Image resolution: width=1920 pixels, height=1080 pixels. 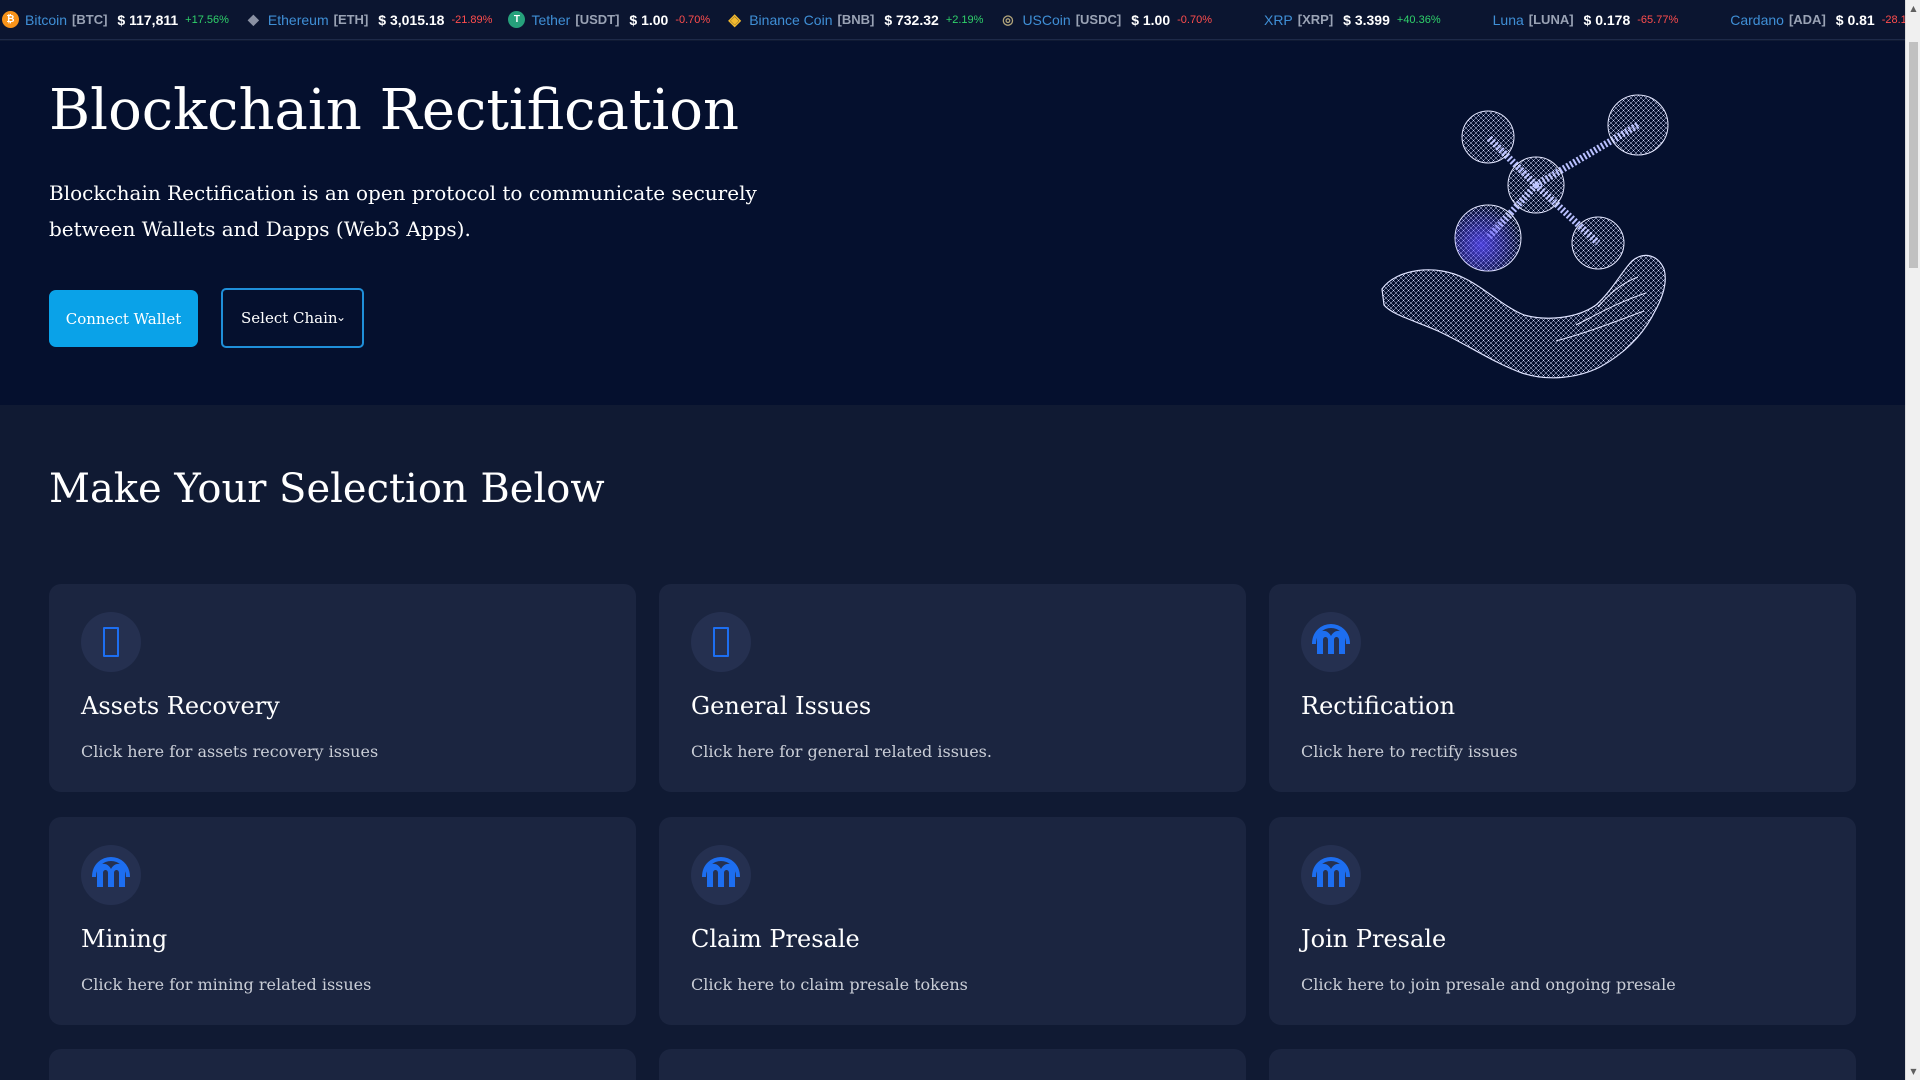 I want to click on ticker-price: $ 0.178, so click(x=1607, y=19).